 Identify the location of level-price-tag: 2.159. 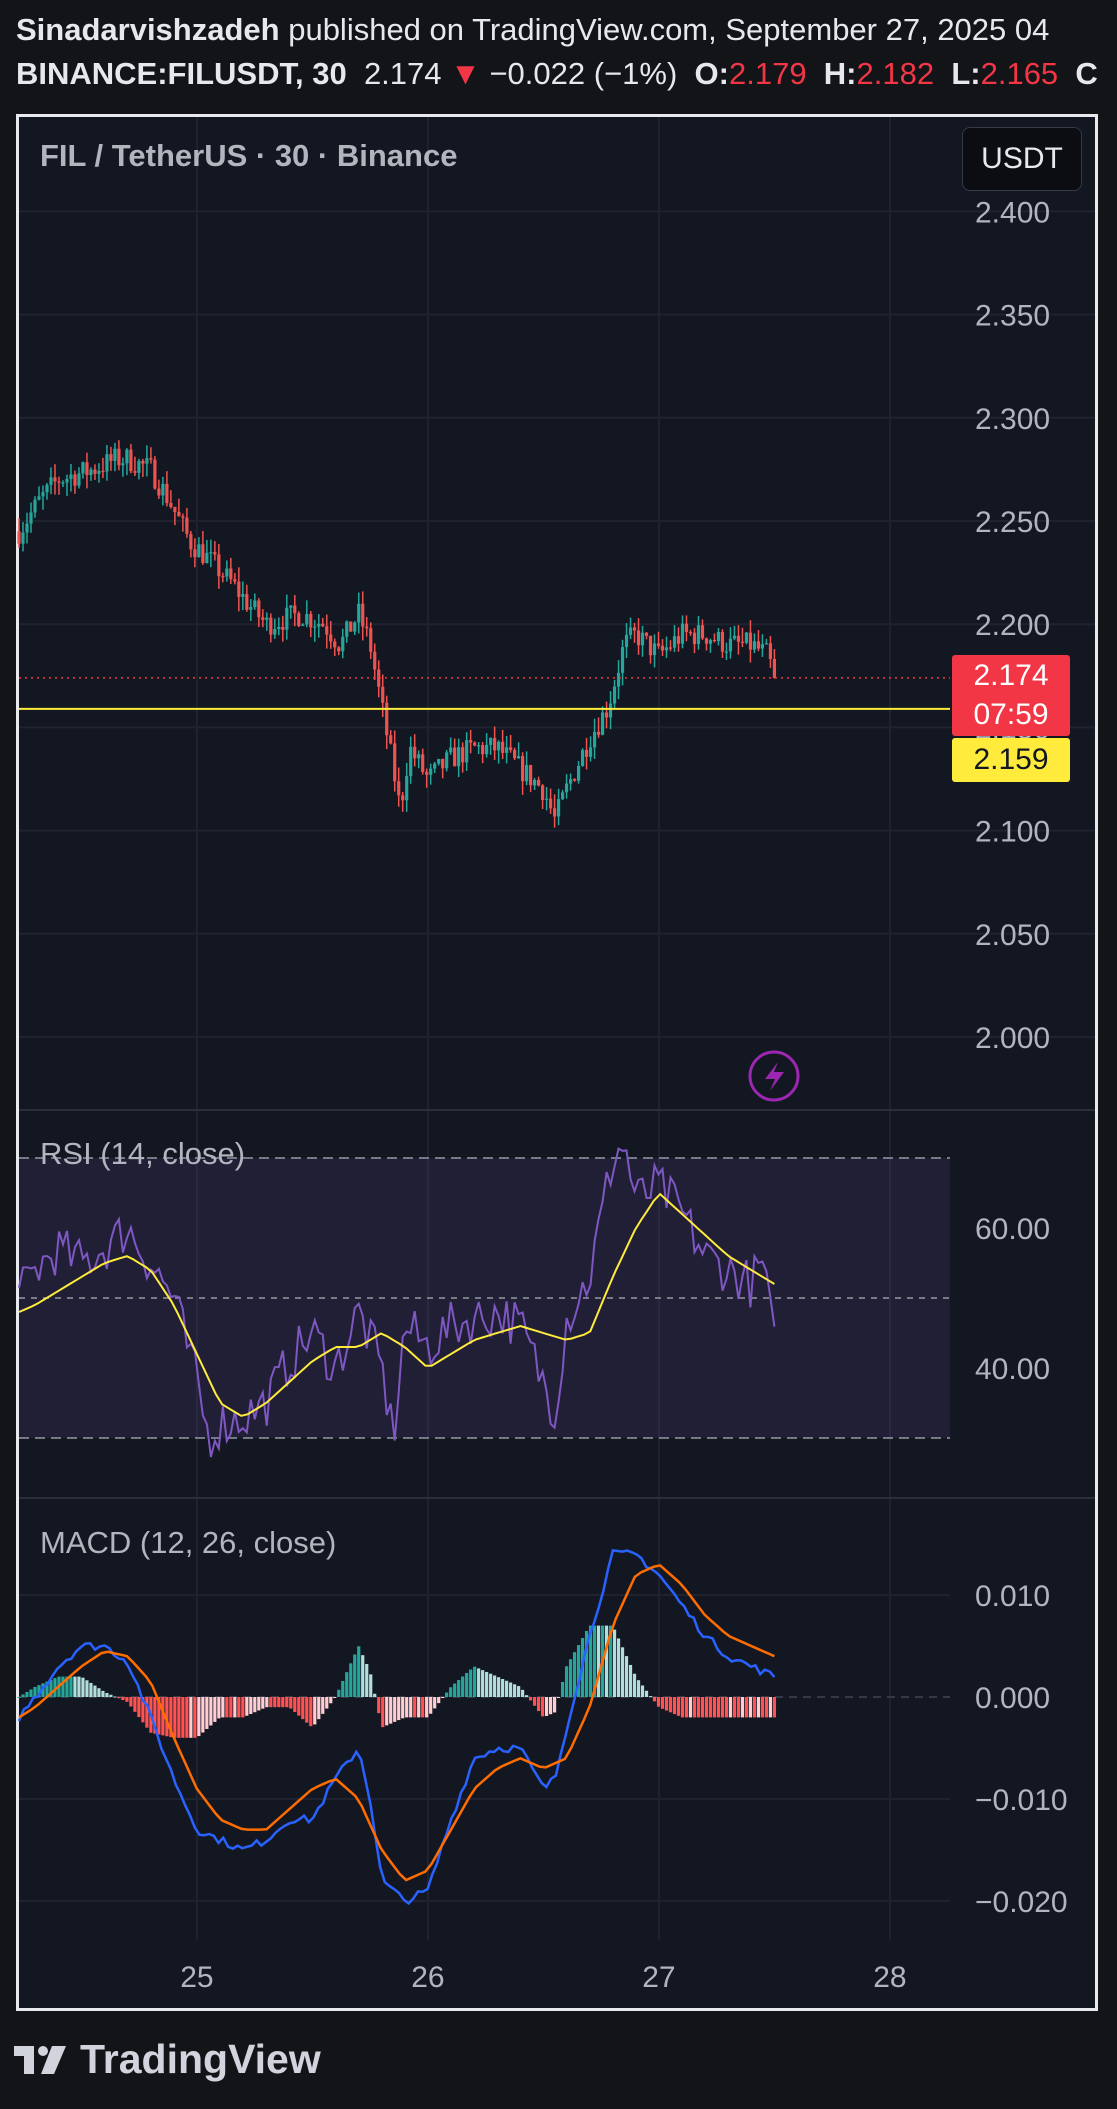
(1011, 760).